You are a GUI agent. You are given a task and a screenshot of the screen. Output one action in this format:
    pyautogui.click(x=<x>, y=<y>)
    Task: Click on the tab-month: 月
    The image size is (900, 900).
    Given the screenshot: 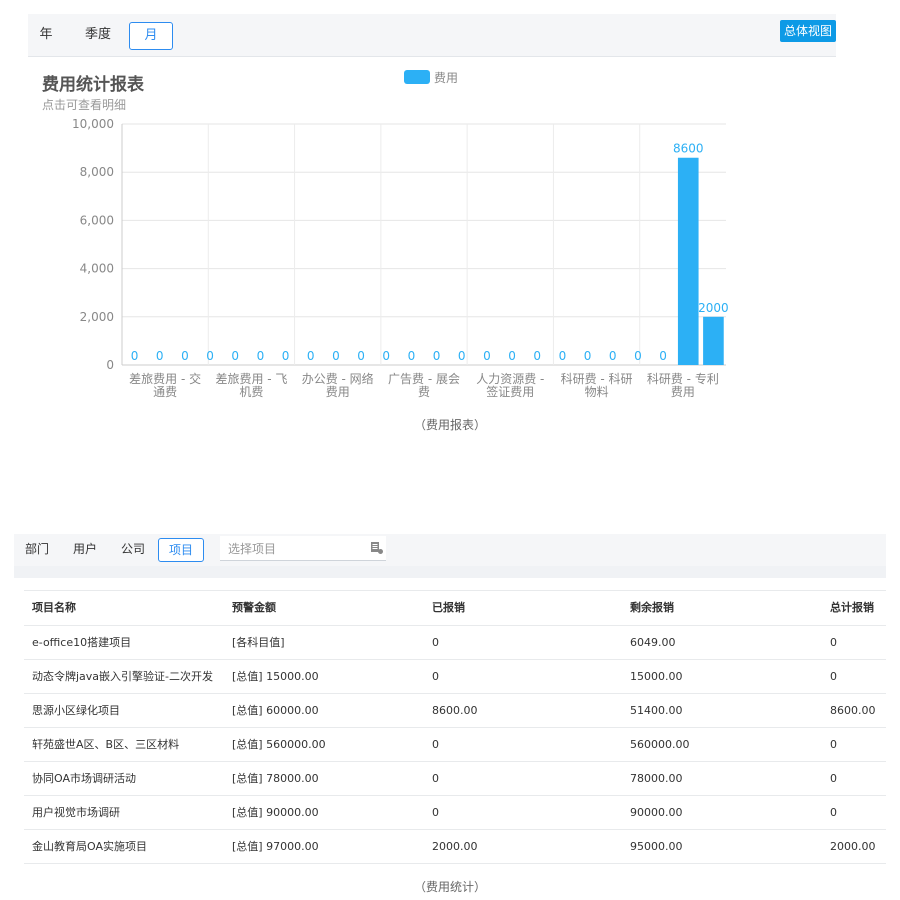 What is the action you would take?
    pyautogui.click(x=151, y=36)
    